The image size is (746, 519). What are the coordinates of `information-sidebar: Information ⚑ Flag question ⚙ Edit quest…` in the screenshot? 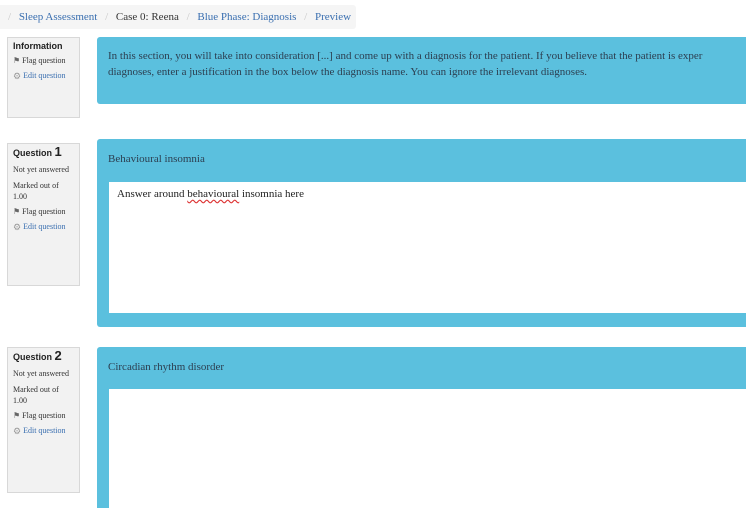 It's located at (43, 77).